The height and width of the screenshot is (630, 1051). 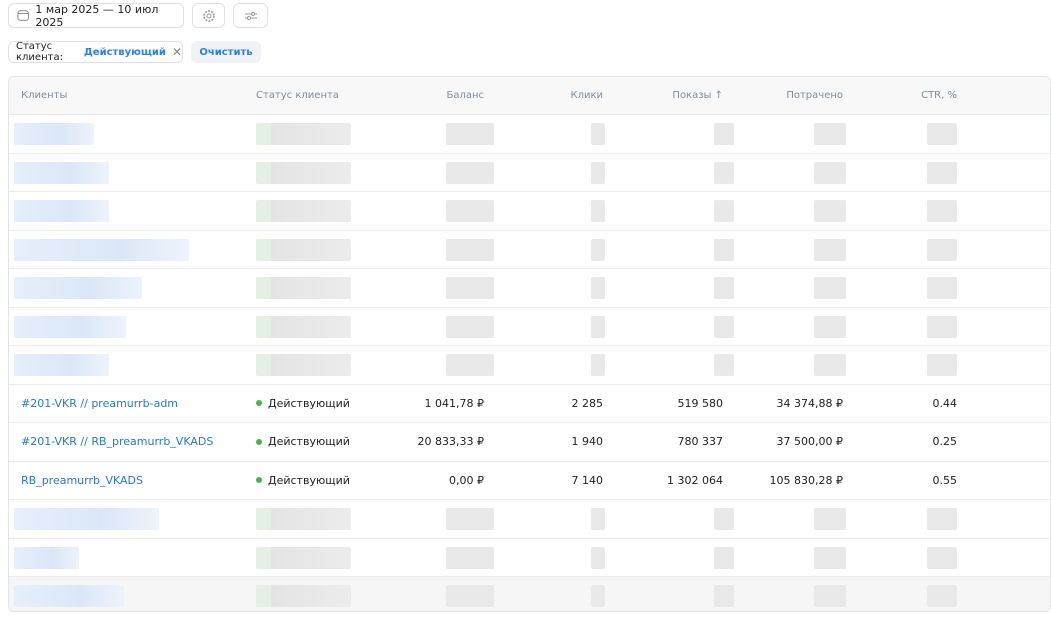 I want to click on date-range-label: 1 мар 2025 — 10 июл 2025, so click(x=97, y=15).